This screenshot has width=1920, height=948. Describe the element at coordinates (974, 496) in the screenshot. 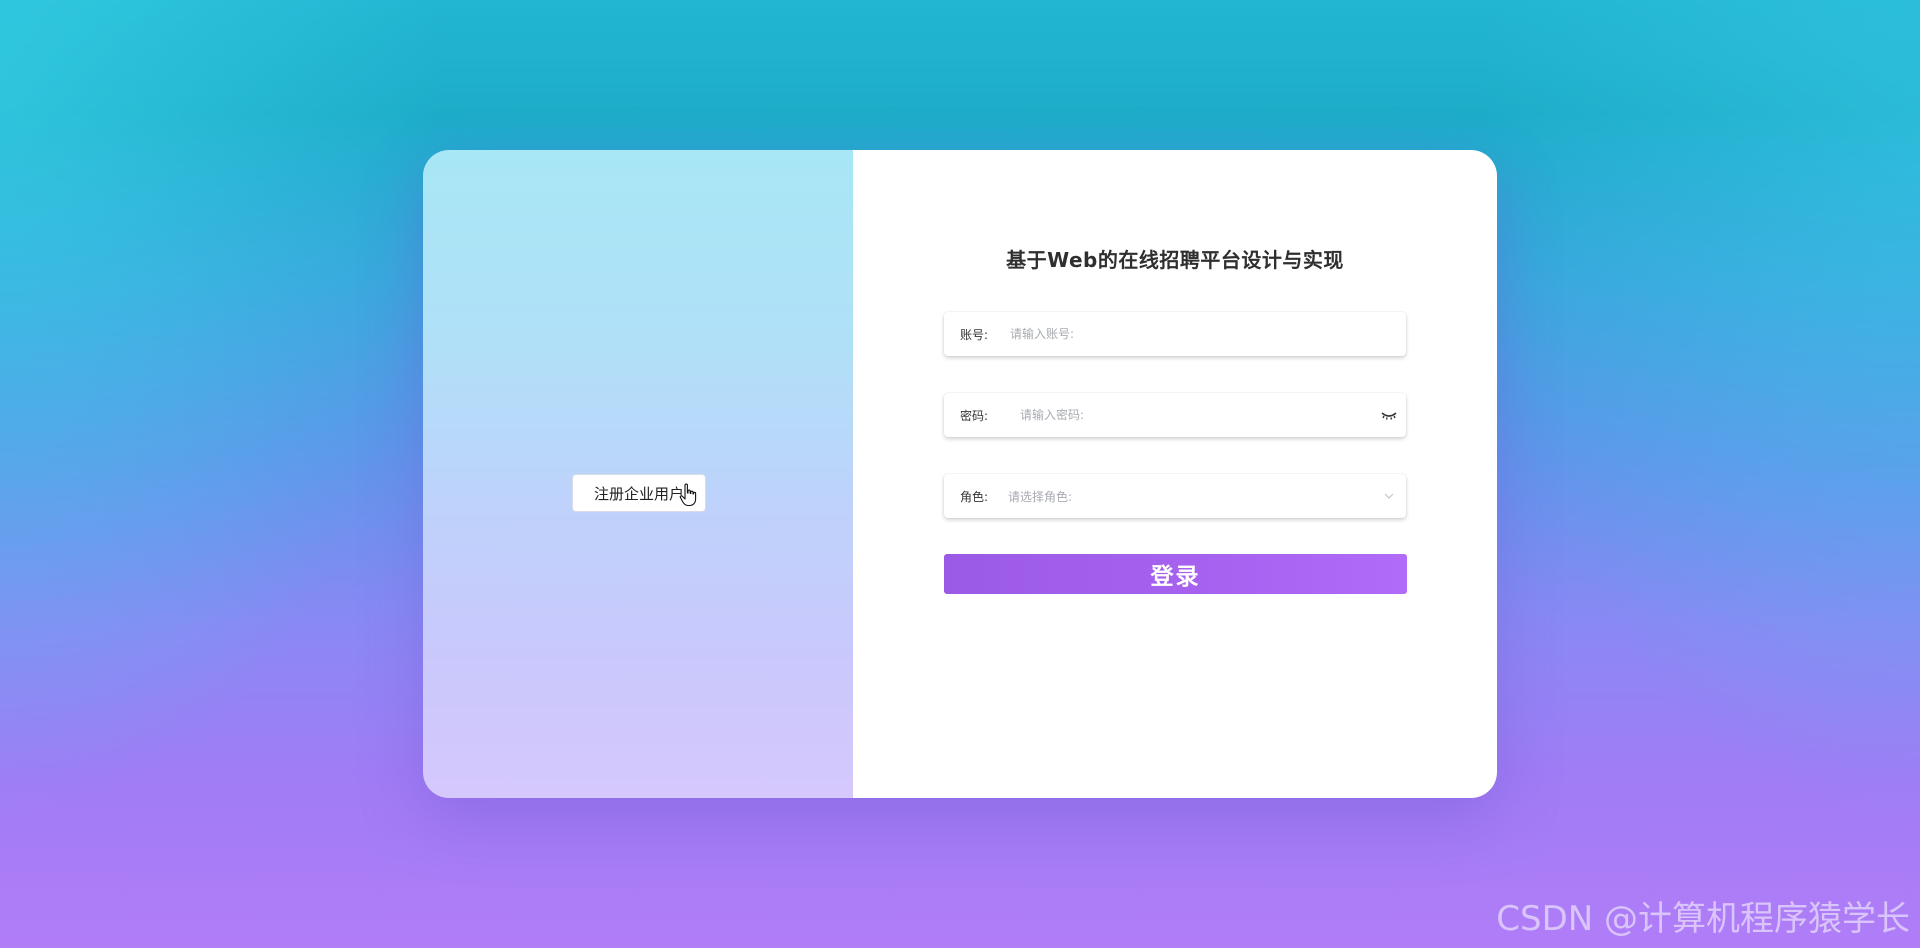

I see `role-label: 角色:` at that location.